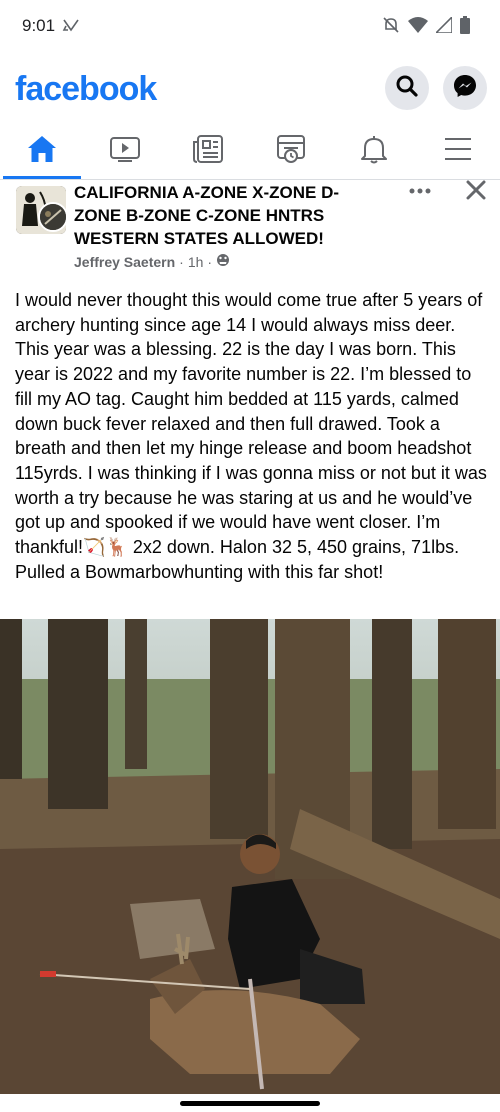  Describe the element at coordinates (391, 27) in the screenshot. I see `bell-muted-icon` at that location.